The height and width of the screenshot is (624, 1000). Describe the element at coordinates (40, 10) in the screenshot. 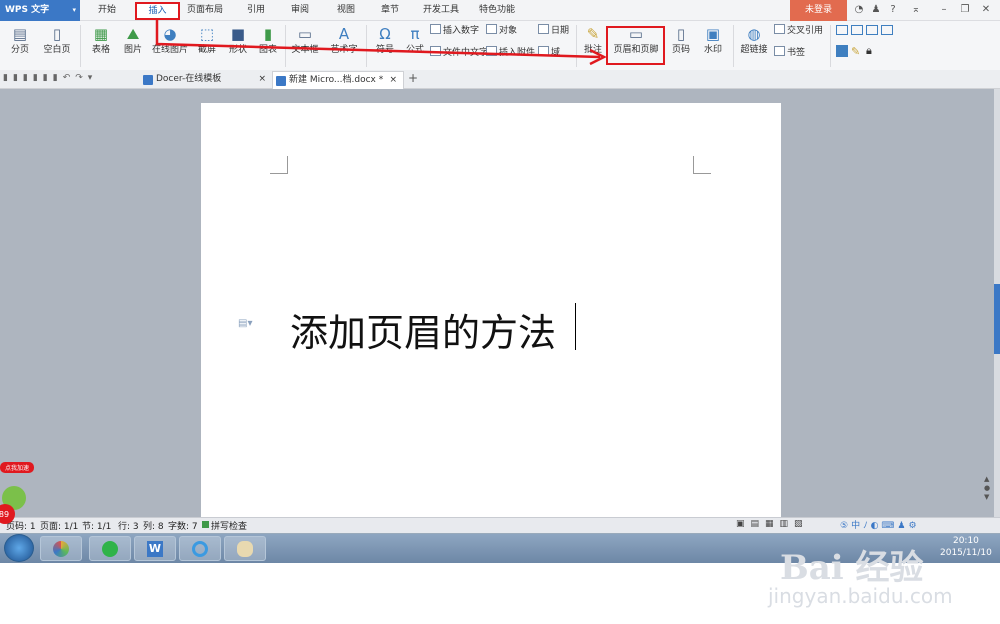

I see `app-menu-button: WPS 文字 ▾` at that location.